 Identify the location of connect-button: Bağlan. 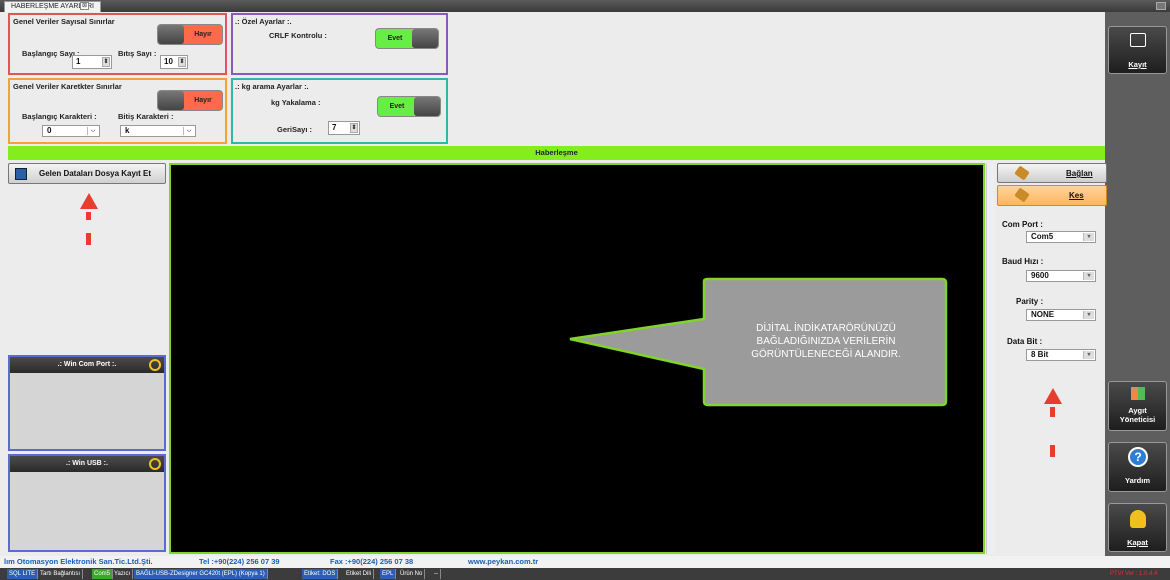
(1052, 173).